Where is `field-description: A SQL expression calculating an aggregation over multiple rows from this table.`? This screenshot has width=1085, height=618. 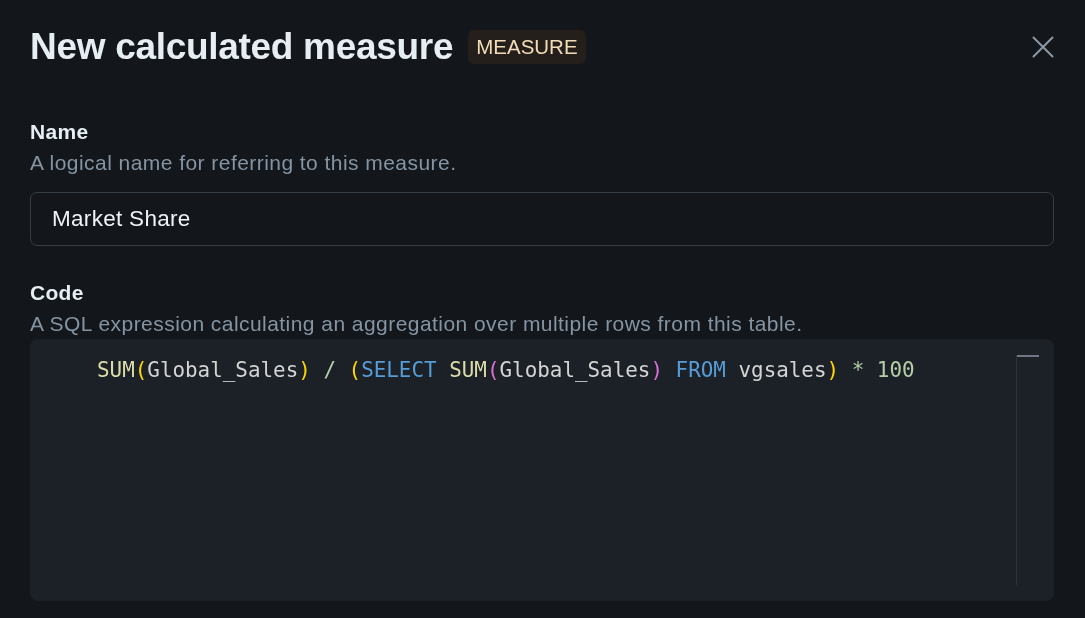 field-description: A SQL expression calculating an aggregation over multiple rows from this table. is located at coordinates (417, 324).